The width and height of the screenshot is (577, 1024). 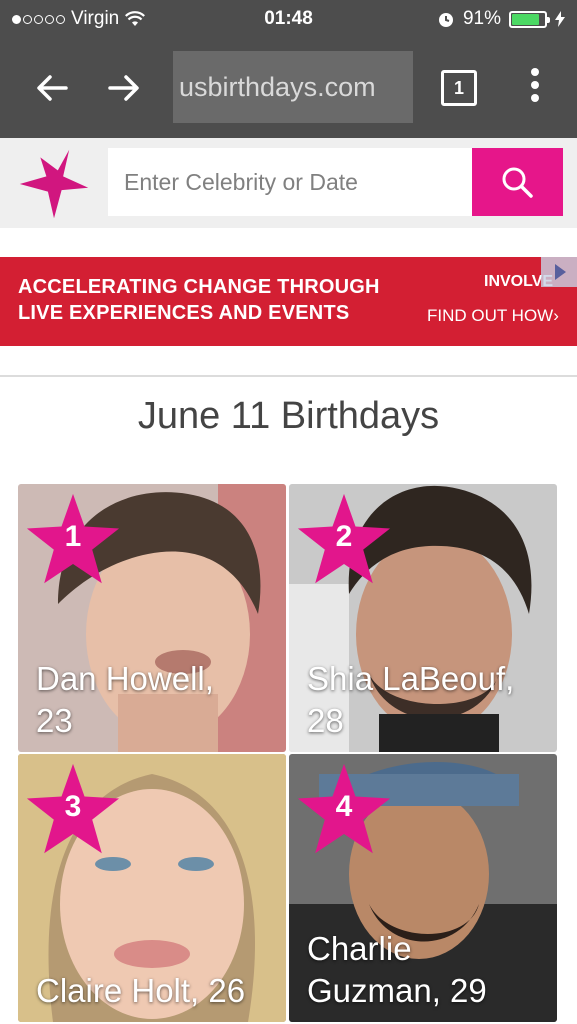 I want to click on celebrity-caption: Claire Holt, 26, so click(x=154, y=991).